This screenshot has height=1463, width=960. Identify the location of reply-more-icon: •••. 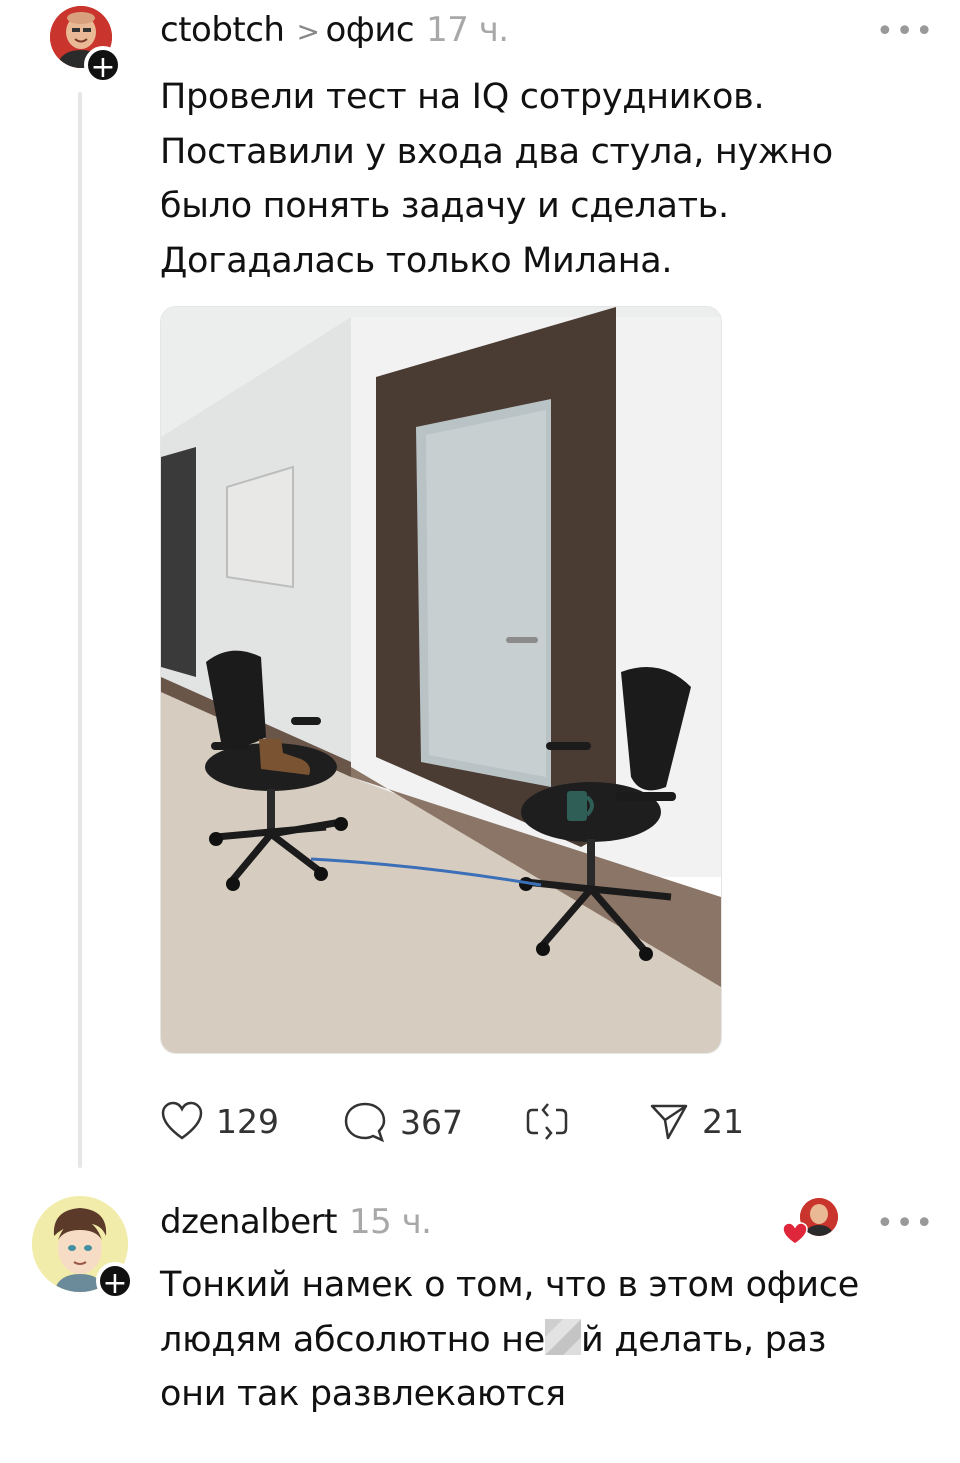
(905, 1223).